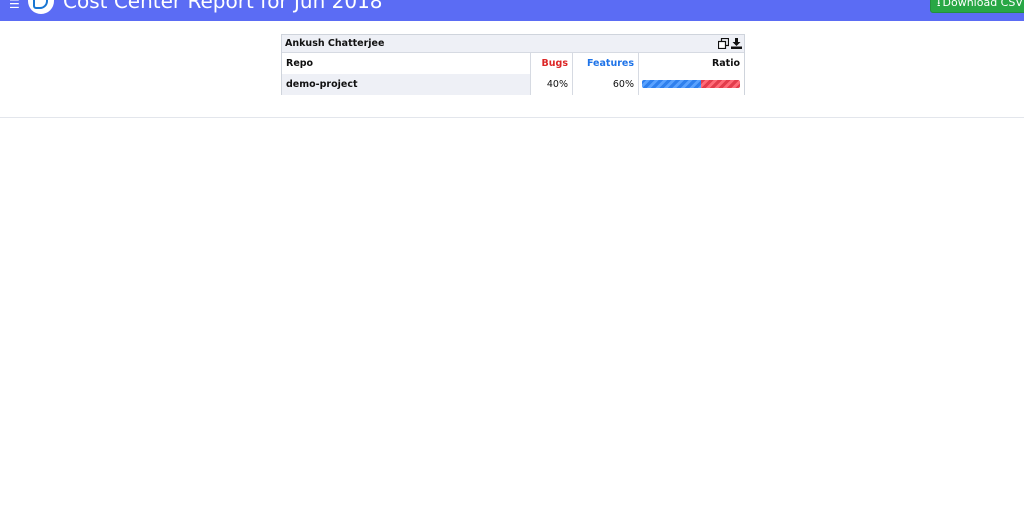  What do you see at coordinates (551, 84) in the screenshot?
I see `bugs-percent: 40%` at bounding box center [551, 84].